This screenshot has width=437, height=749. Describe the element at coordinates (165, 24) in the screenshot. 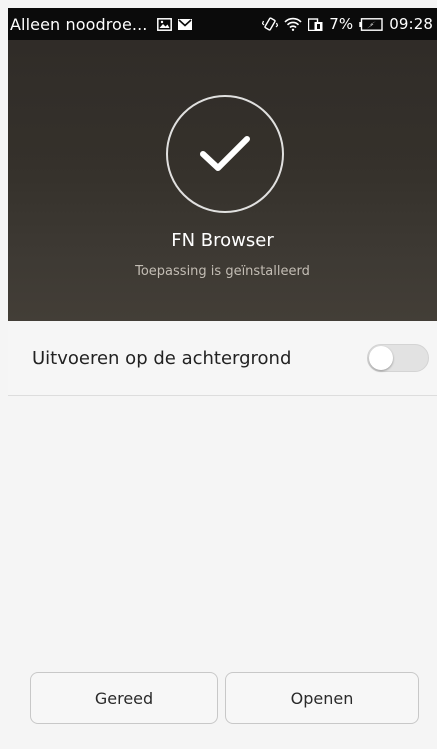

I see `gallery-icon` at that location.